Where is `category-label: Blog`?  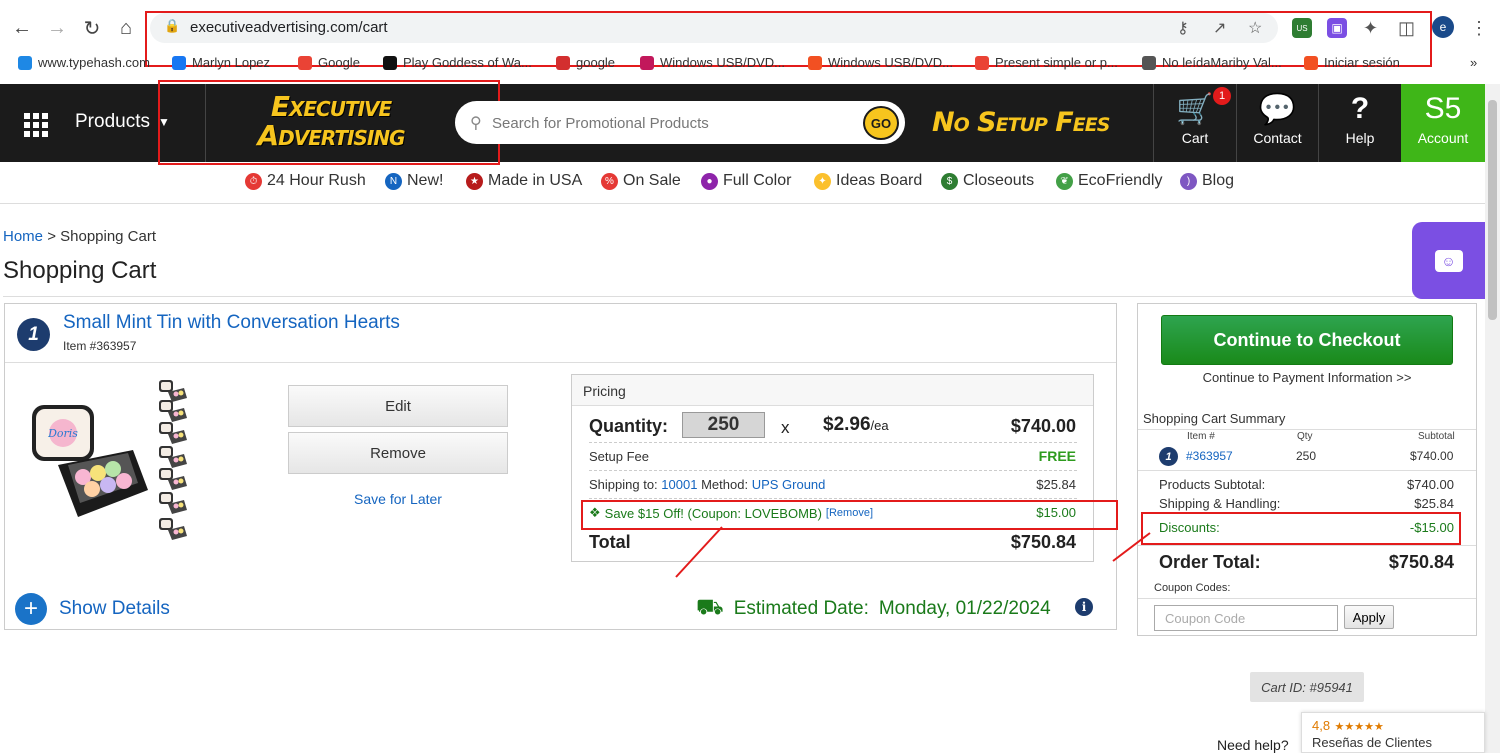
category-label: Blog is located at coordinates (1218, 180).